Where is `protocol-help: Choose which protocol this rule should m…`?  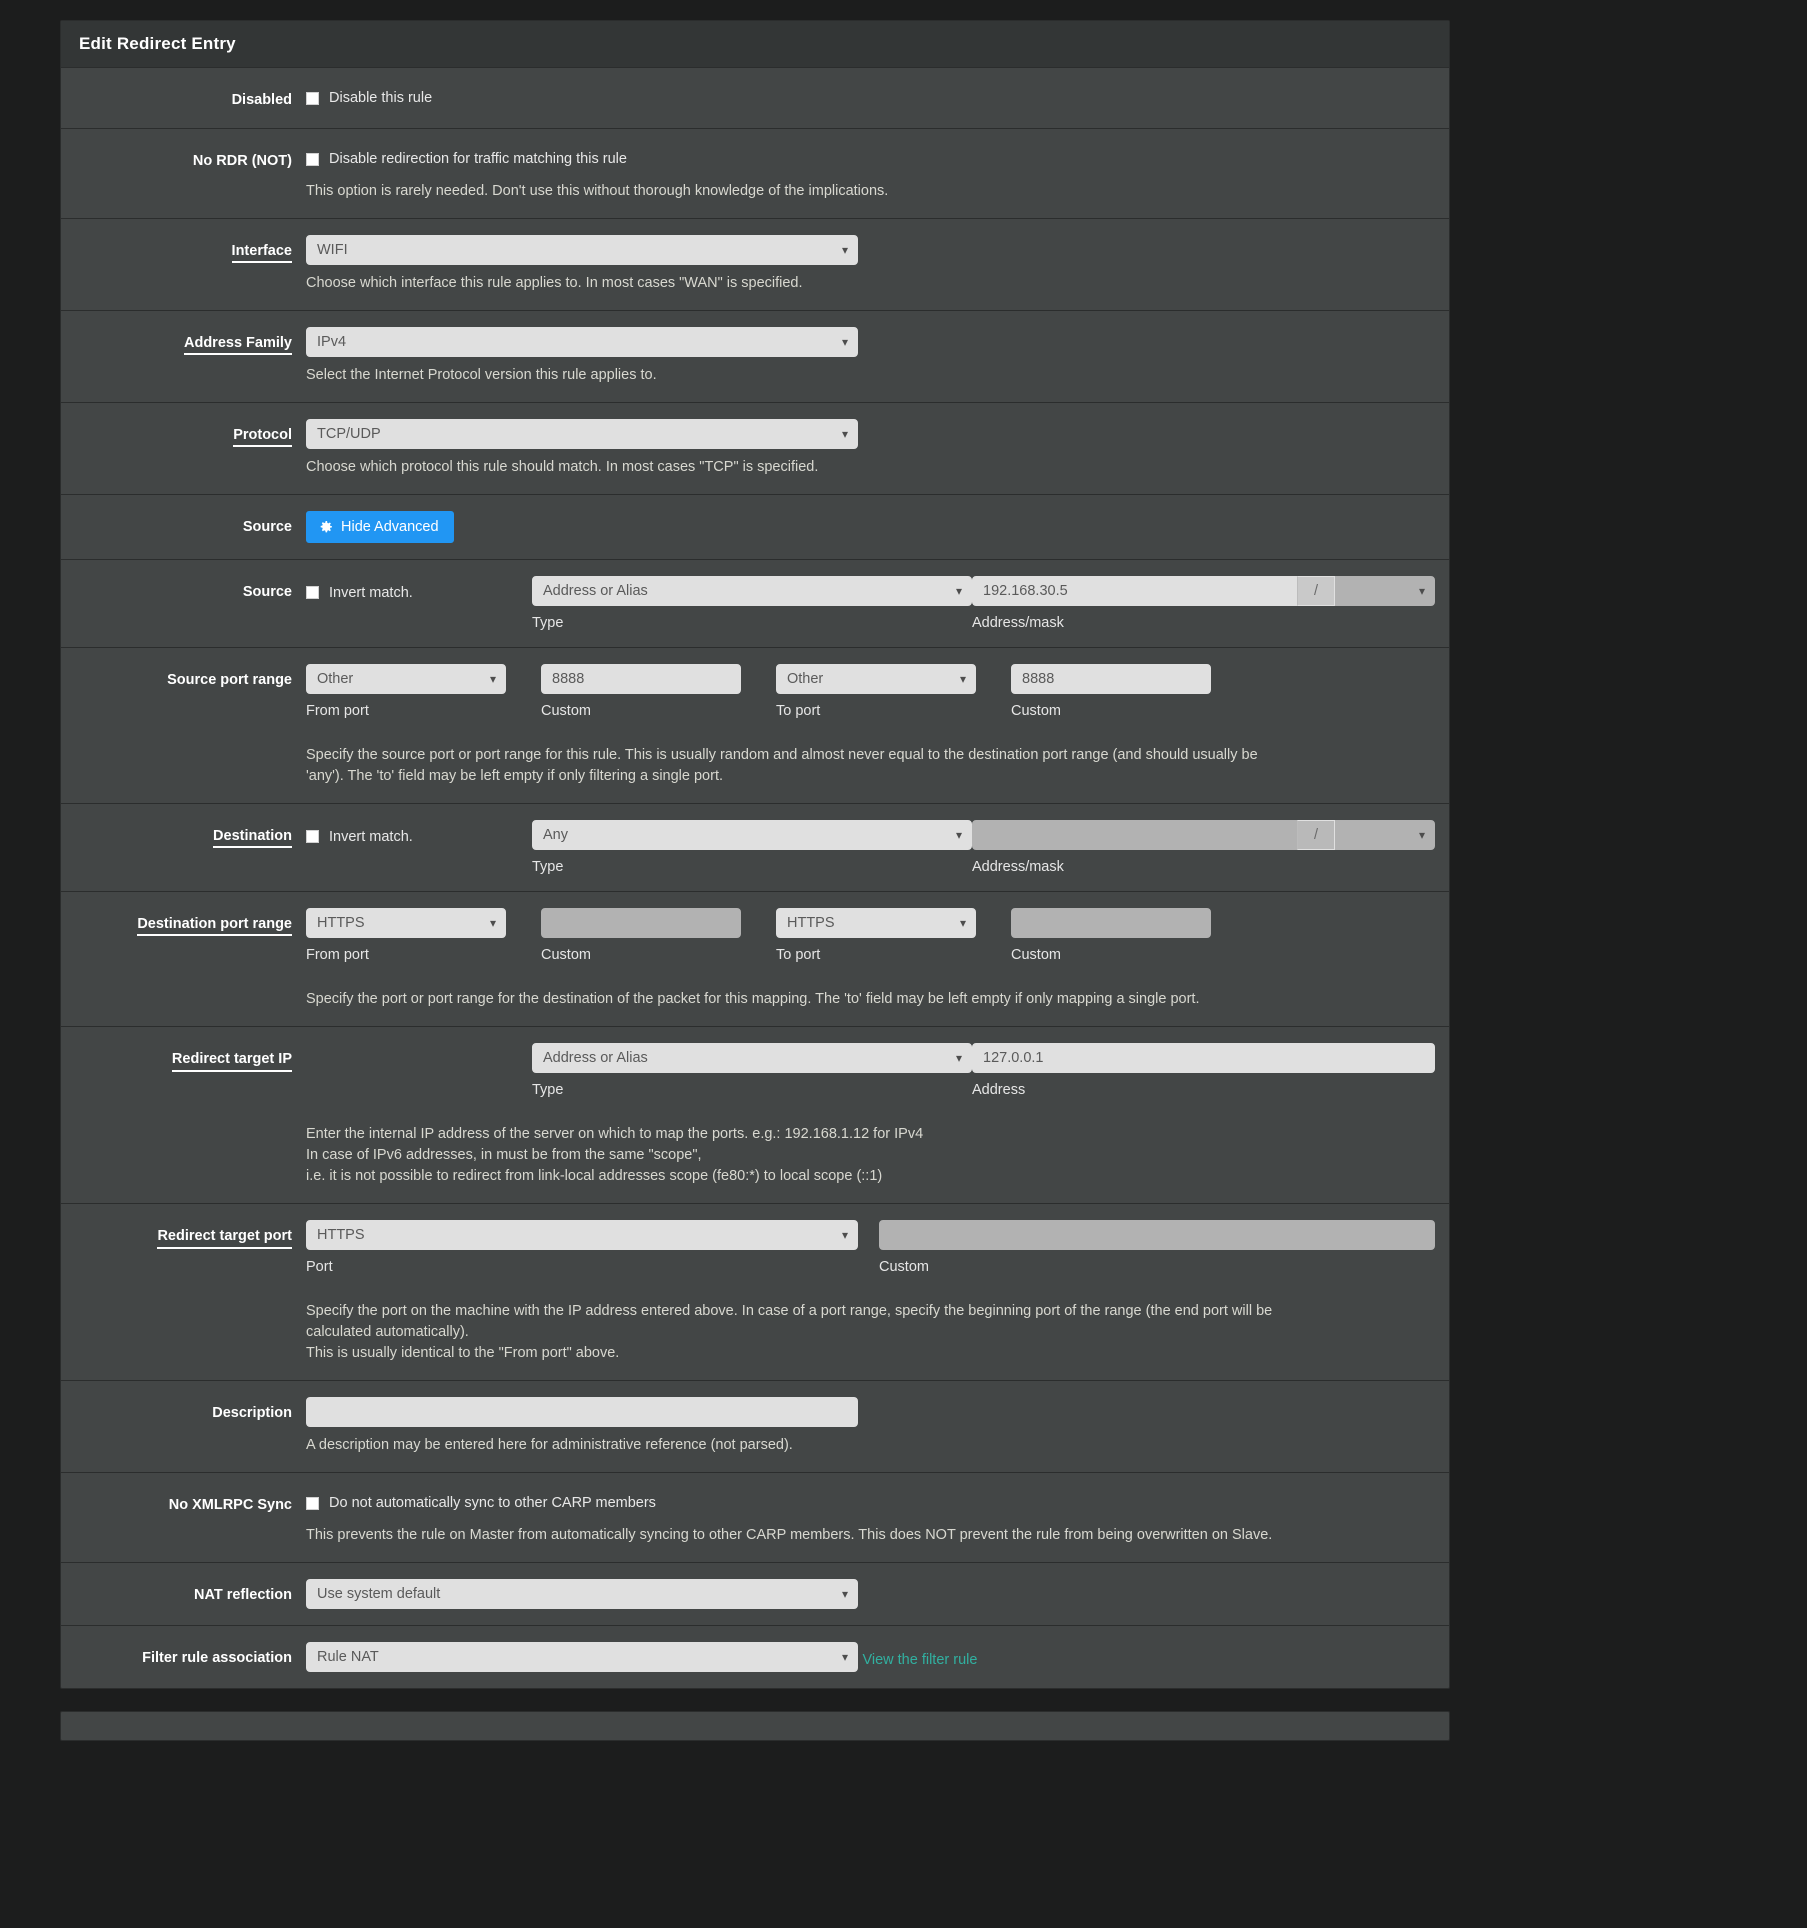 protocol-help: Choose which protocol this rule should m… is located at coordinates (562, 467).